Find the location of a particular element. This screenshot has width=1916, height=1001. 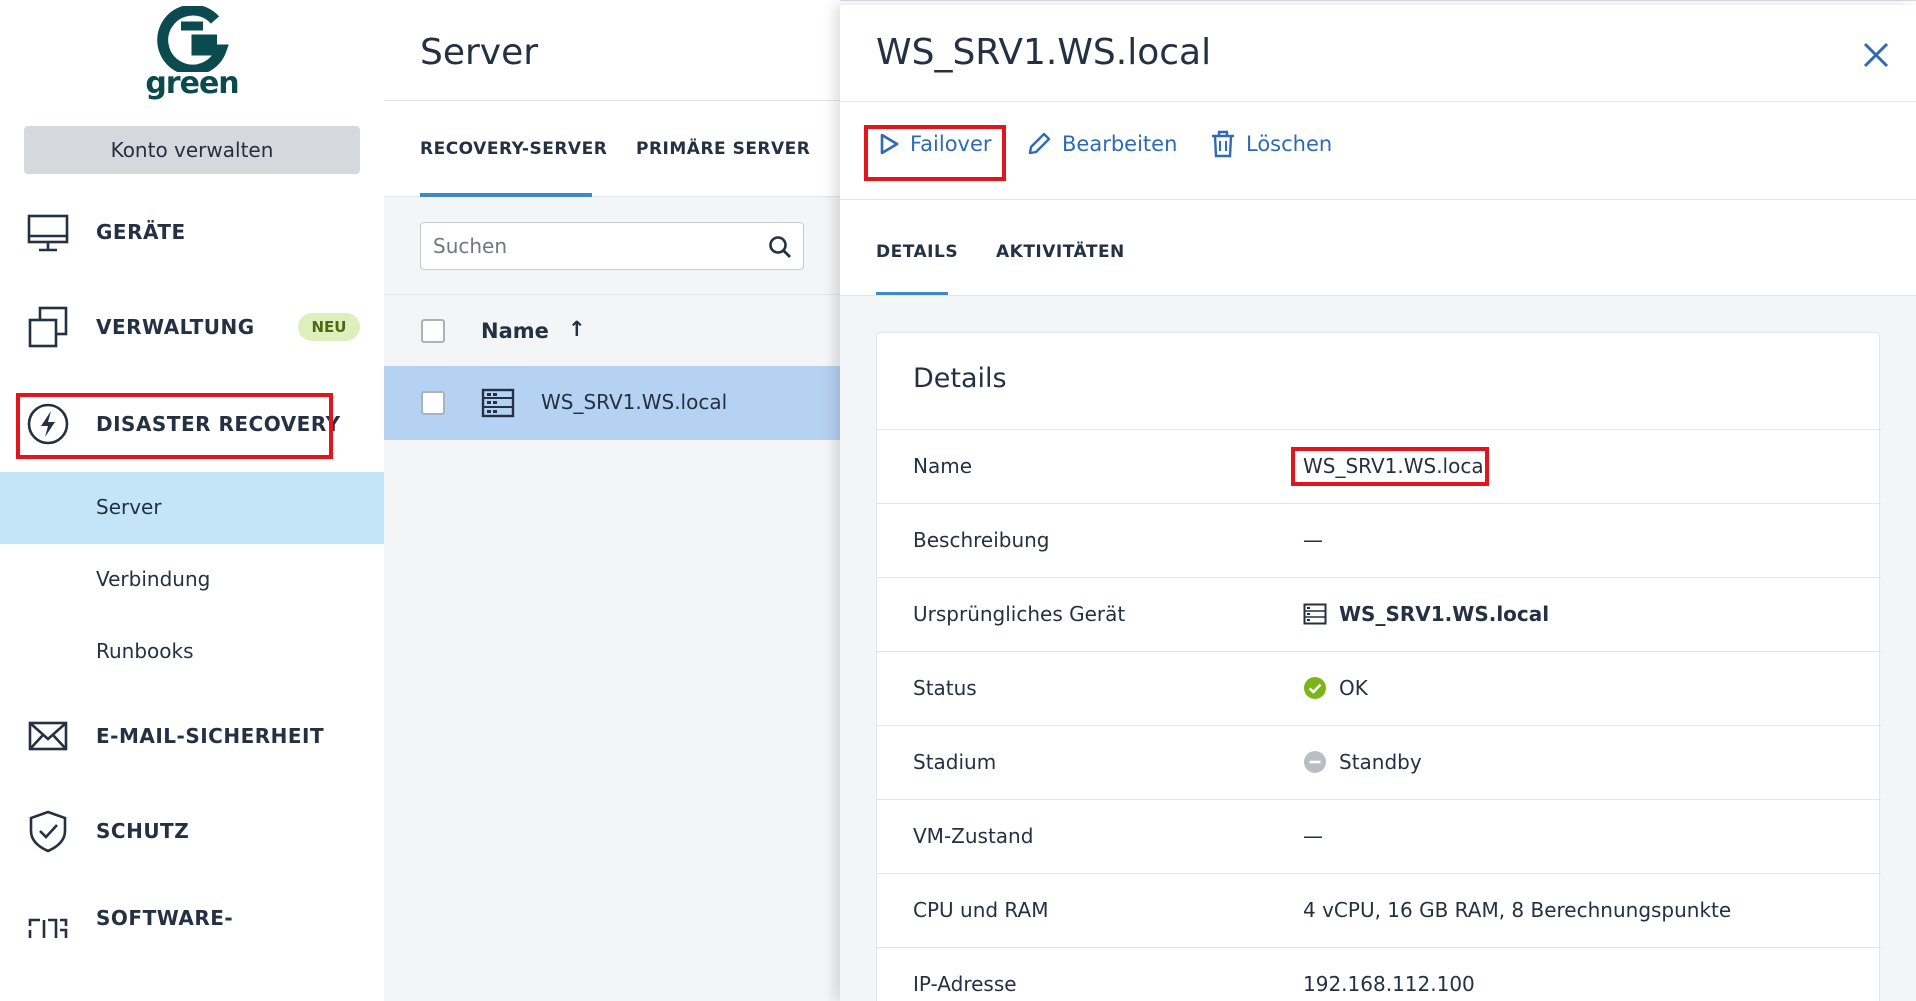

nav-item-protection: SCHUTZ is located at coordinates (192, 831).